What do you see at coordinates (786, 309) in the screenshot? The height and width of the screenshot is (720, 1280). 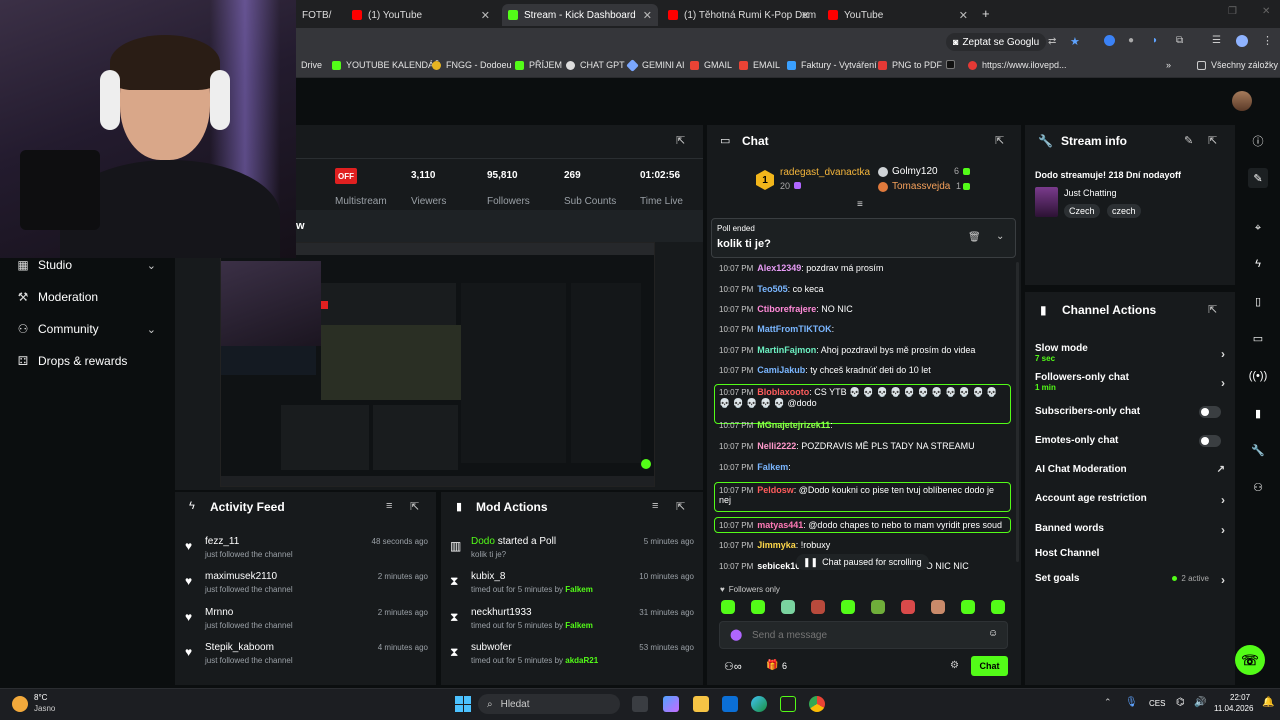 I see `chat-username: Ctiborefrajere` at bounding box center [786, 309].